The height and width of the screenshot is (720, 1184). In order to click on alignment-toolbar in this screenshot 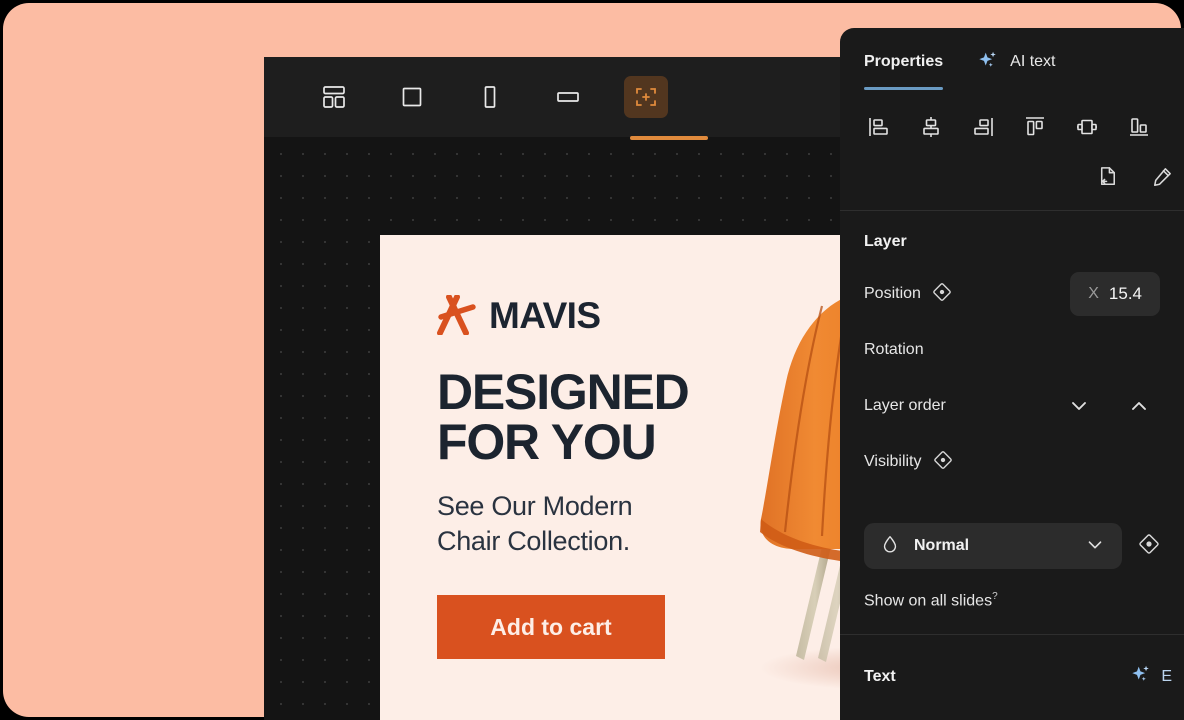, I will do `click(1012, 123)`.